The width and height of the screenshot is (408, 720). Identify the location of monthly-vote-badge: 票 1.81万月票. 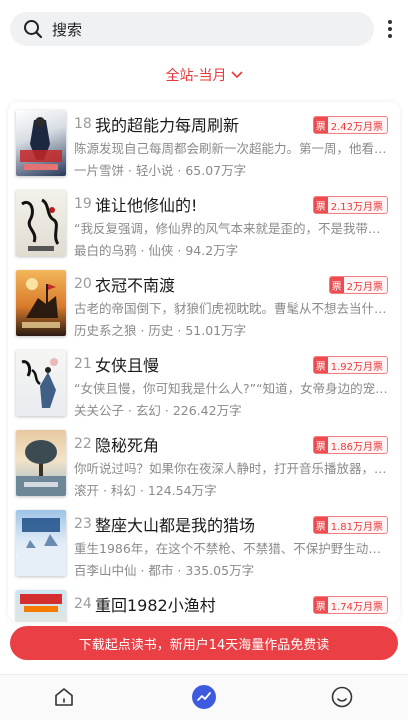
(350, 525).